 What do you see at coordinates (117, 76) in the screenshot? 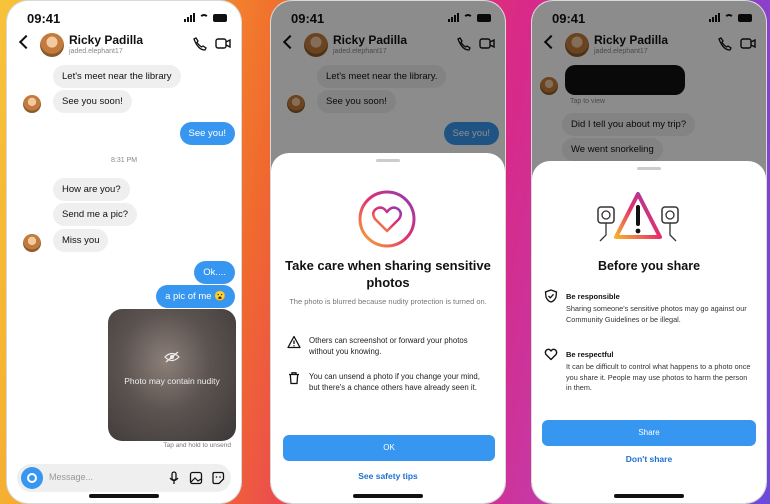
I see `message-incoming: Let's meet near the library` at bounding box center [117, 76].